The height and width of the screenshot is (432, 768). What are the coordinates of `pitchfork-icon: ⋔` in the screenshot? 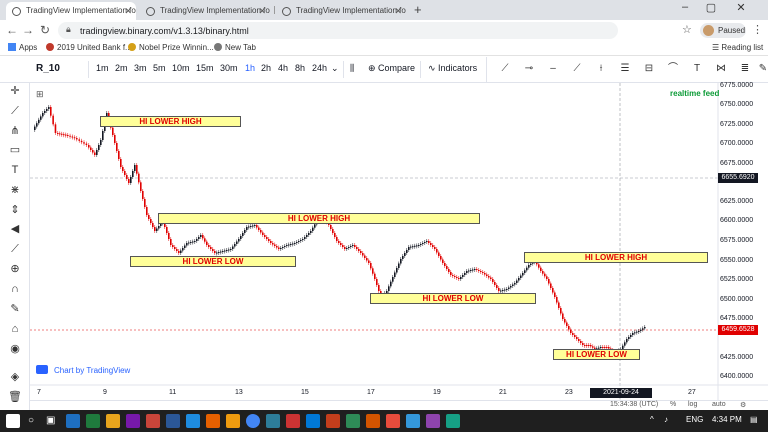 It's located at (15, 131).